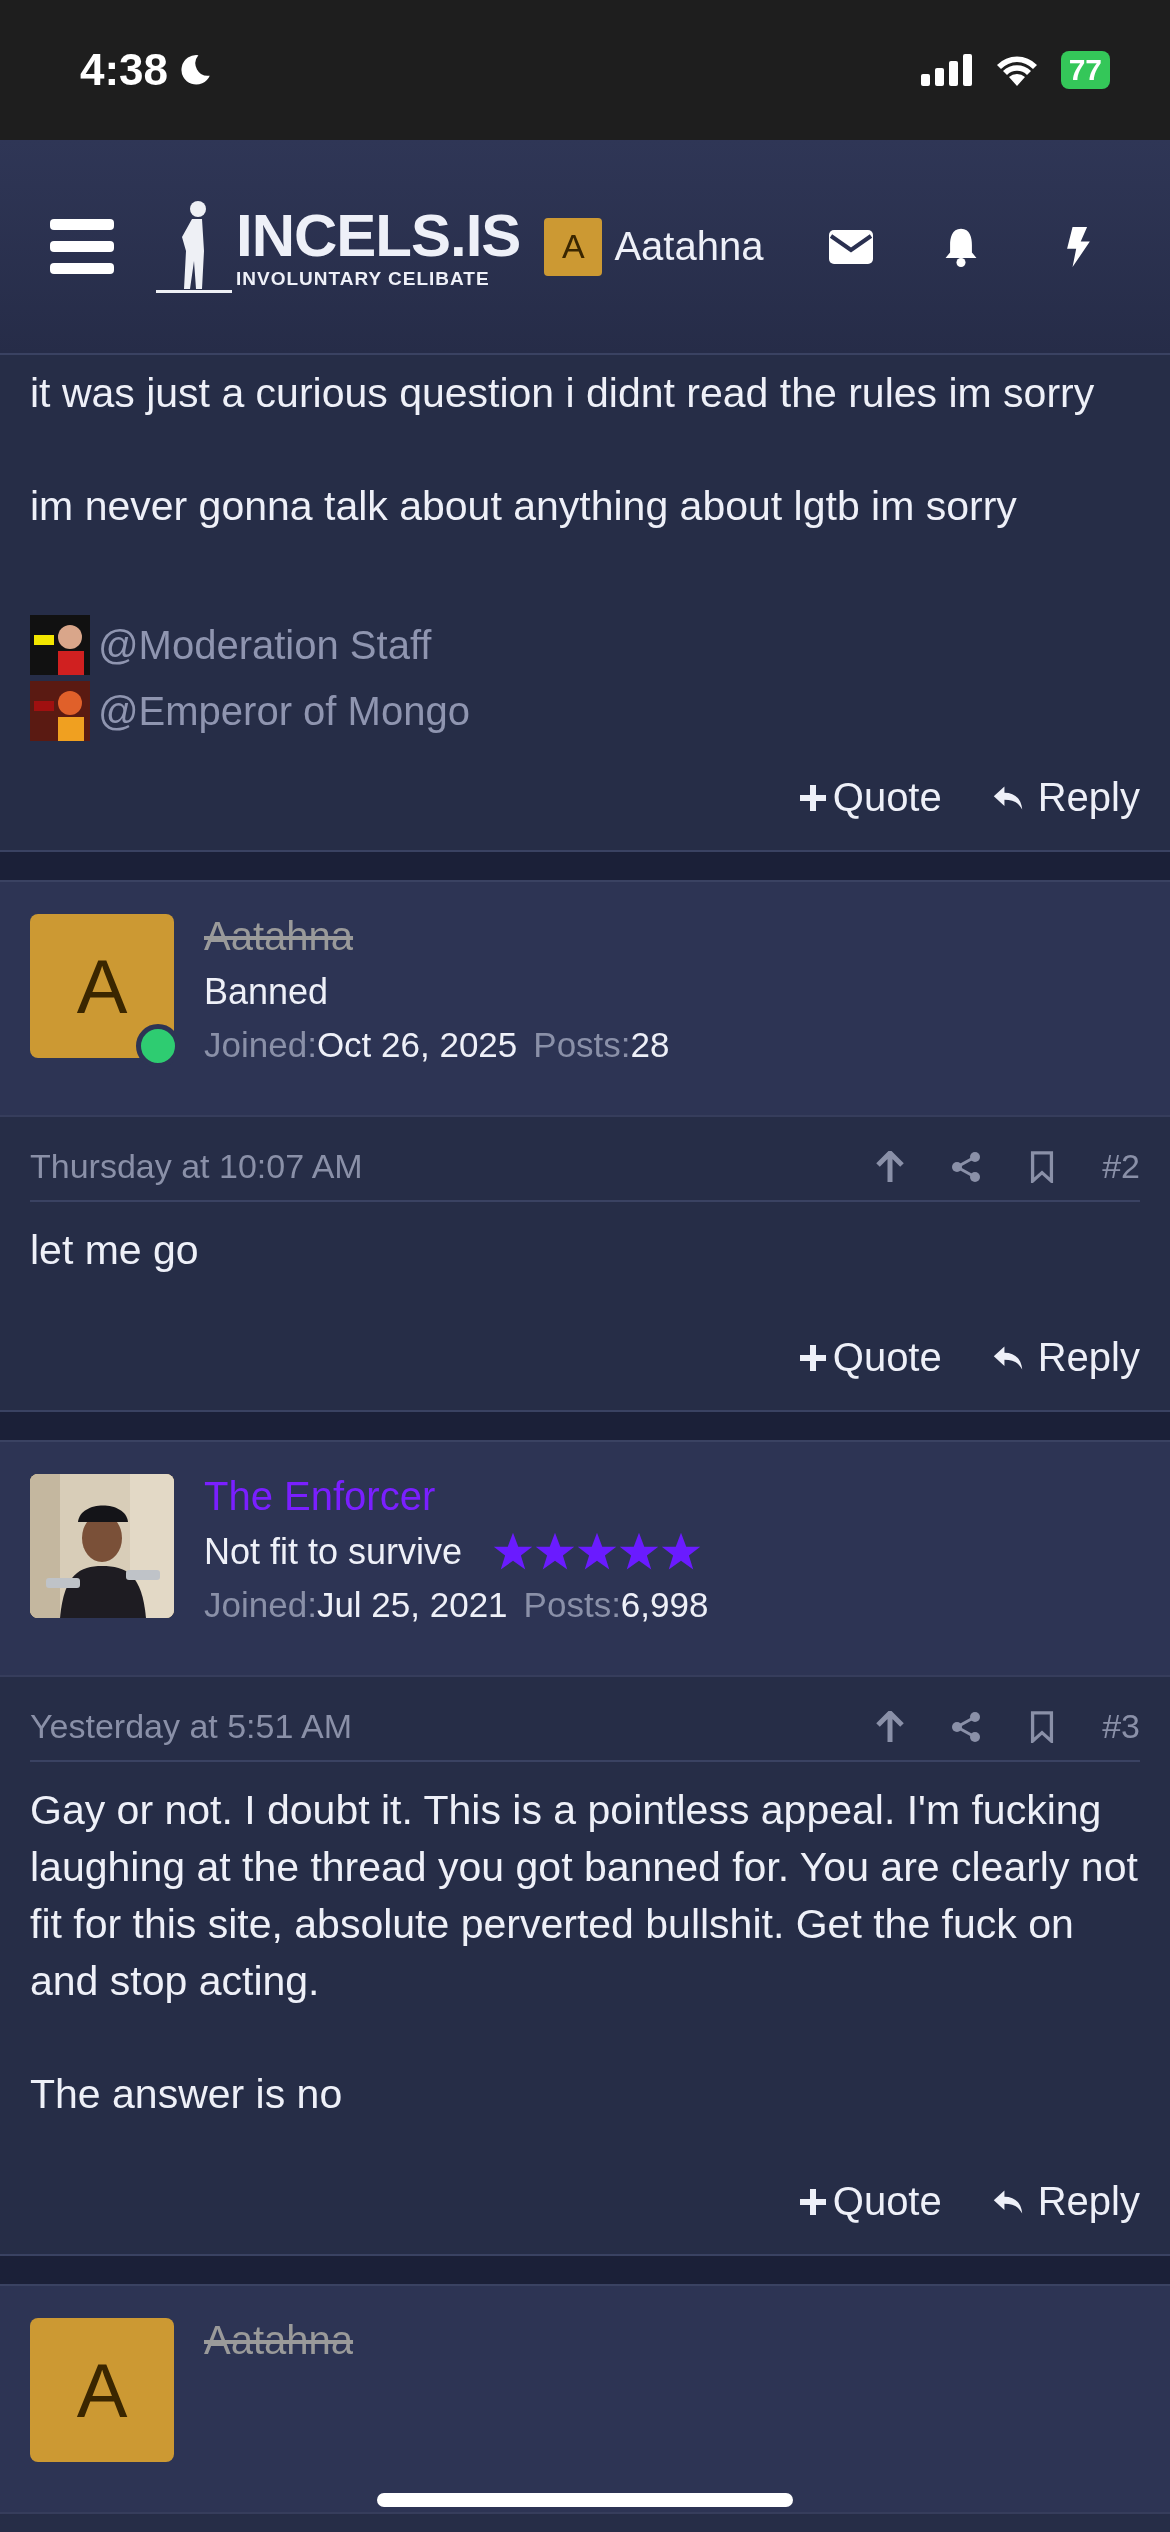 The height and width of the screenshot is (2532, 1170). I want to click on standing-figure-icon, so click(194, 246).